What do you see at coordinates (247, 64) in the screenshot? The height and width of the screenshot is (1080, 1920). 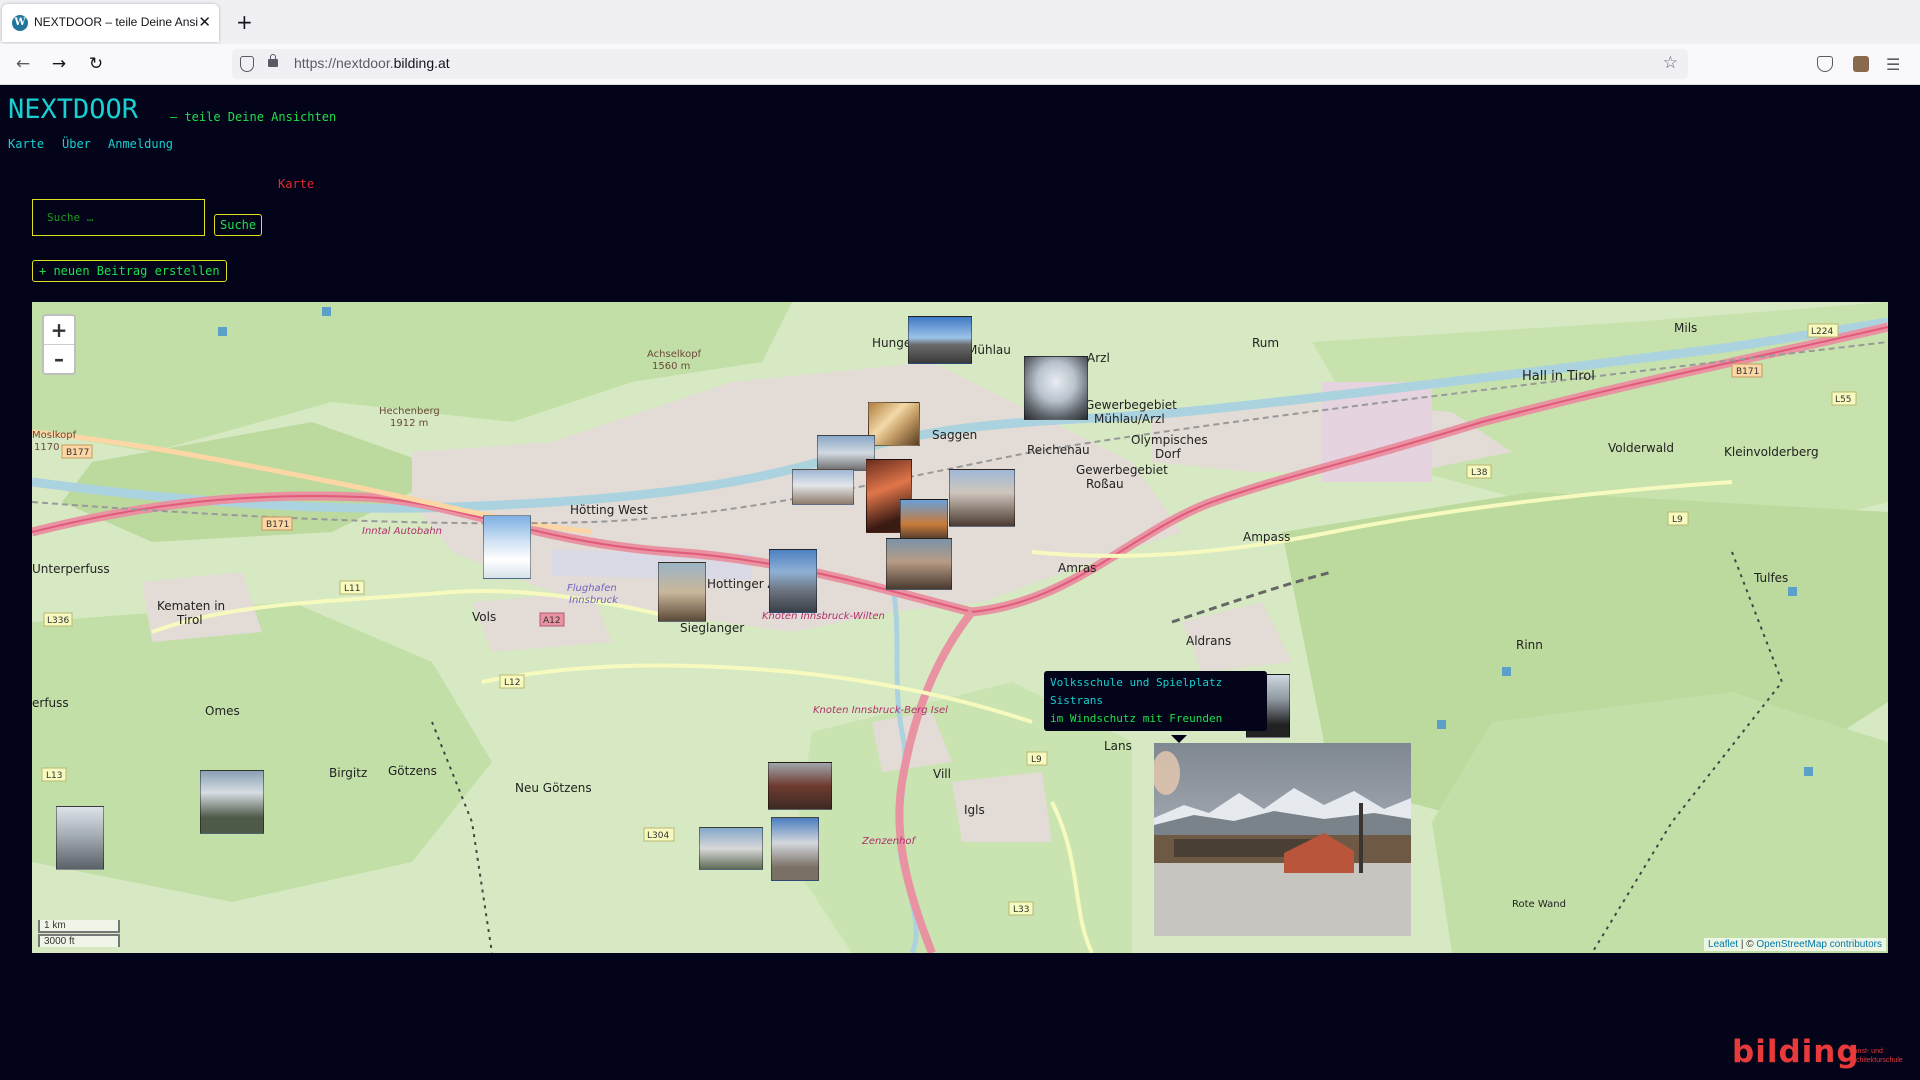 I see `shield-icon` at bounding box center [247, 64].